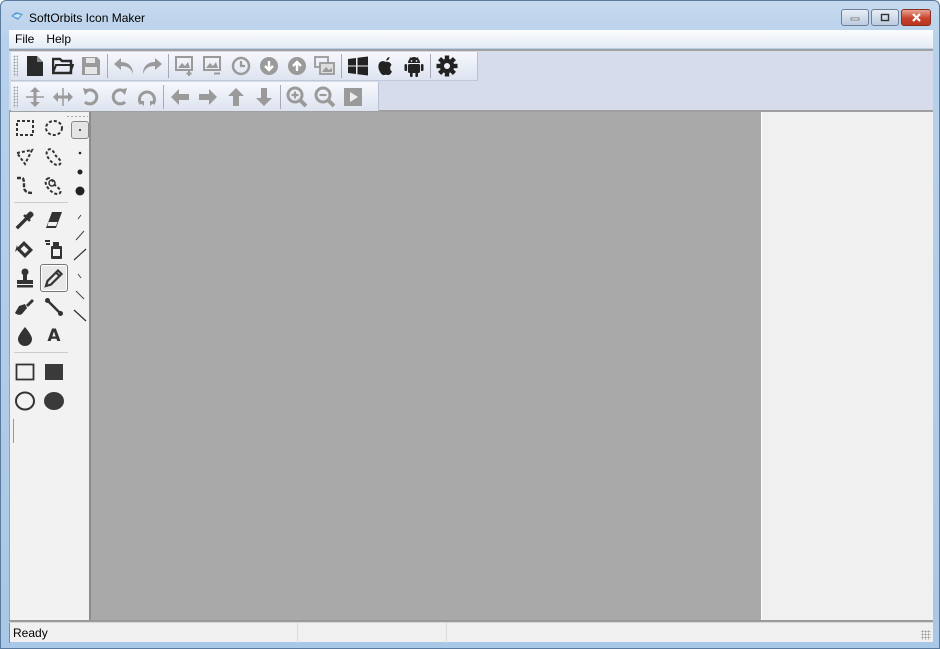  What do you see at coordinates (41, 352) in the screenshot?
I see `toolbox-divider` at bounding box center [41, 352].